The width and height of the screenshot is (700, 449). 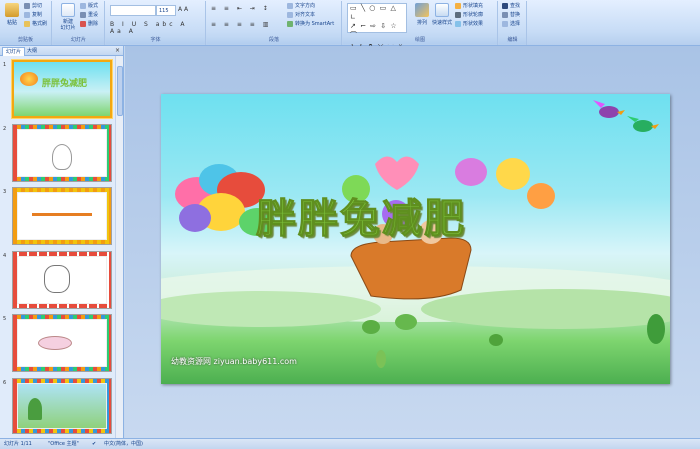 What do you see at coordinates (511, 6) in the screenshot?
I see `find-button: 查找` at bounding box center [511, 6].